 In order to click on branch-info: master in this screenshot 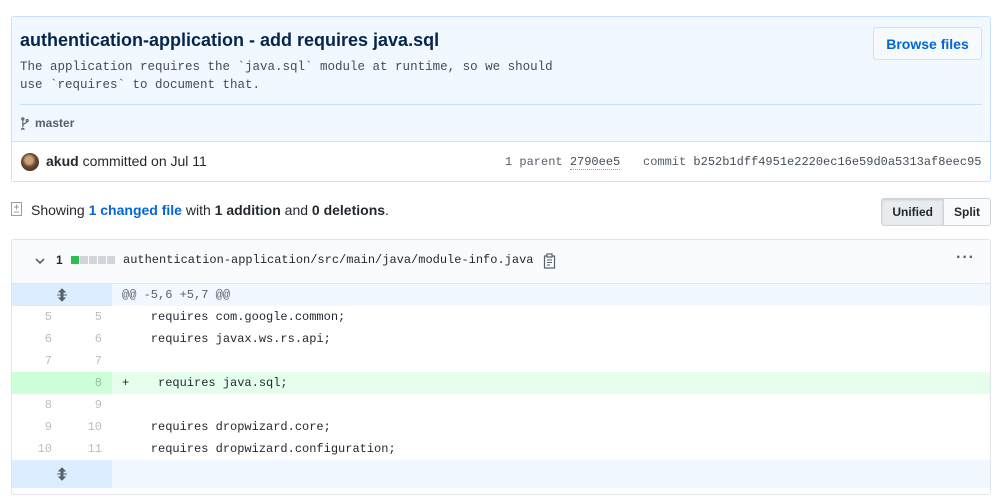, I will do `click(47, 123)`.